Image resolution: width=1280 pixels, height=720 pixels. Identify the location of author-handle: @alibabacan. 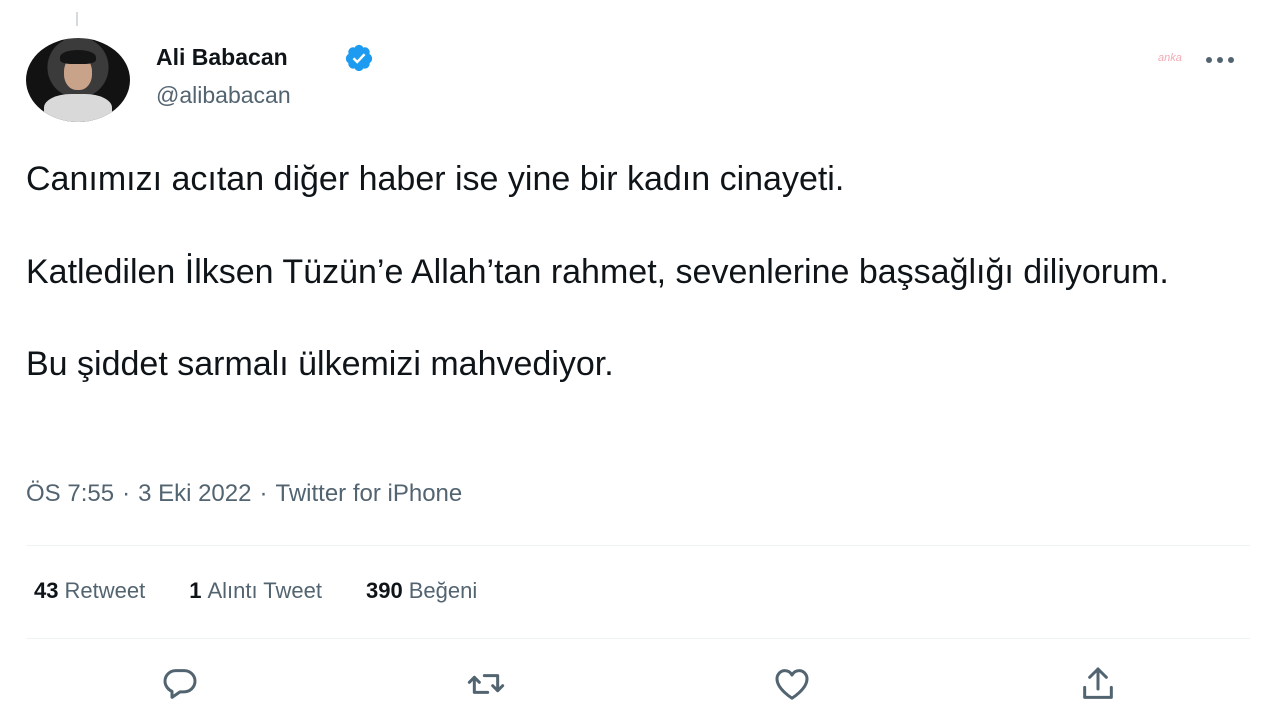
(223, 95).